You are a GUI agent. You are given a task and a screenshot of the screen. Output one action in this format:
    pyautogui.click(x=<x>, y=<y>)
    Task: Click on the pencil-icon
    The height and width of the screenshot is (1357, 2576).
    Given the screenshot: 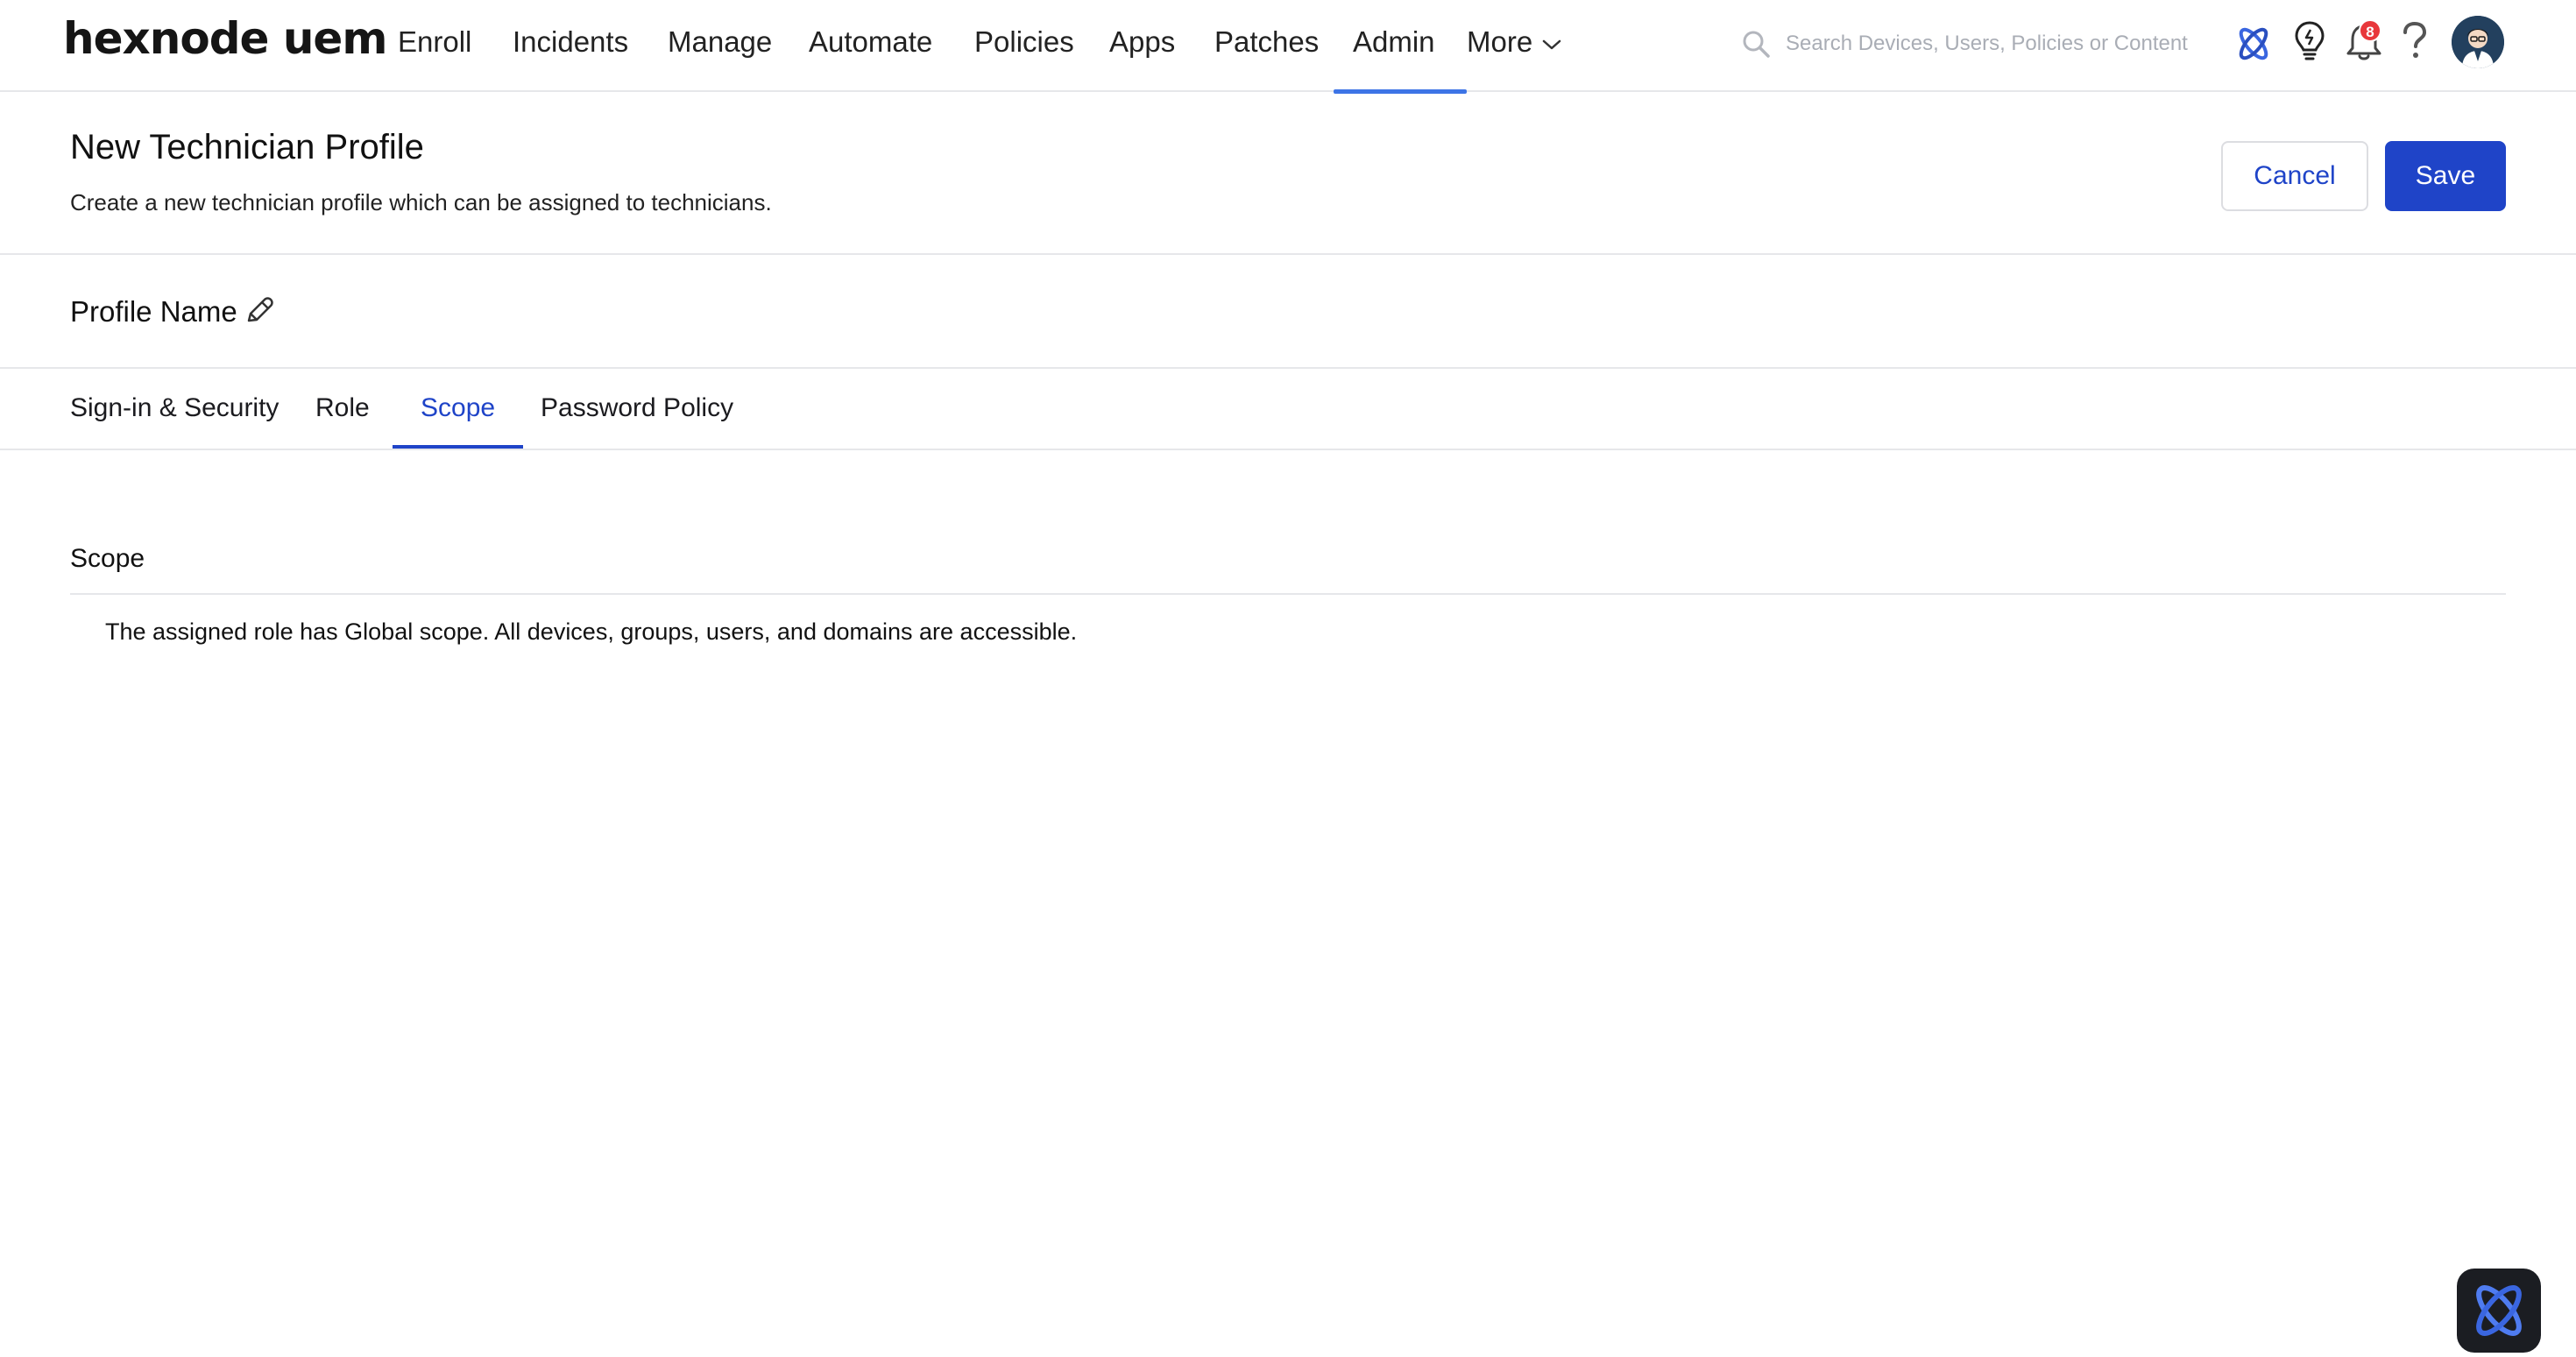 What is the action you would take?
    pyautogui.click(x=259, y=310)
    